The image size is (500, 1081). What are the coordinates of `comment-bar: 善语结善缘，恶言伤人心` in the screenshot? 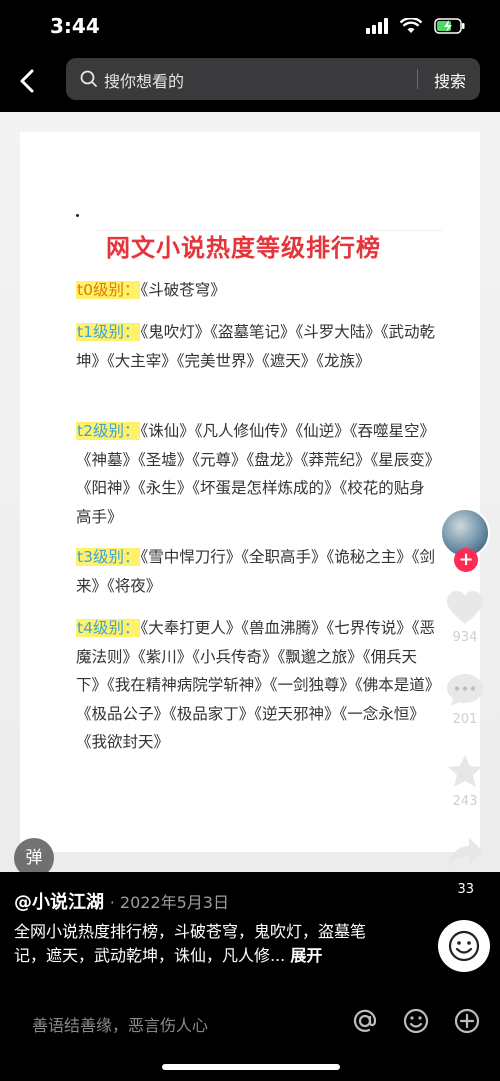 It's located at (250, 1022).